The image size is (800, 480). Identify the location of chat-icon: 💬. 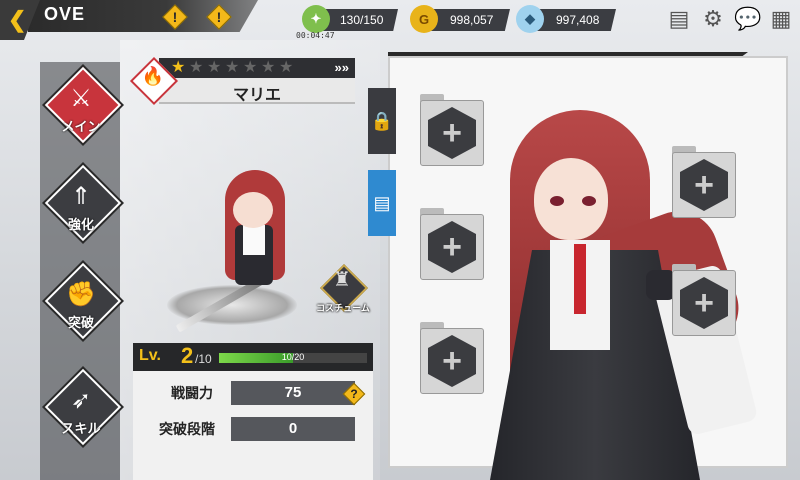
(747, 19).